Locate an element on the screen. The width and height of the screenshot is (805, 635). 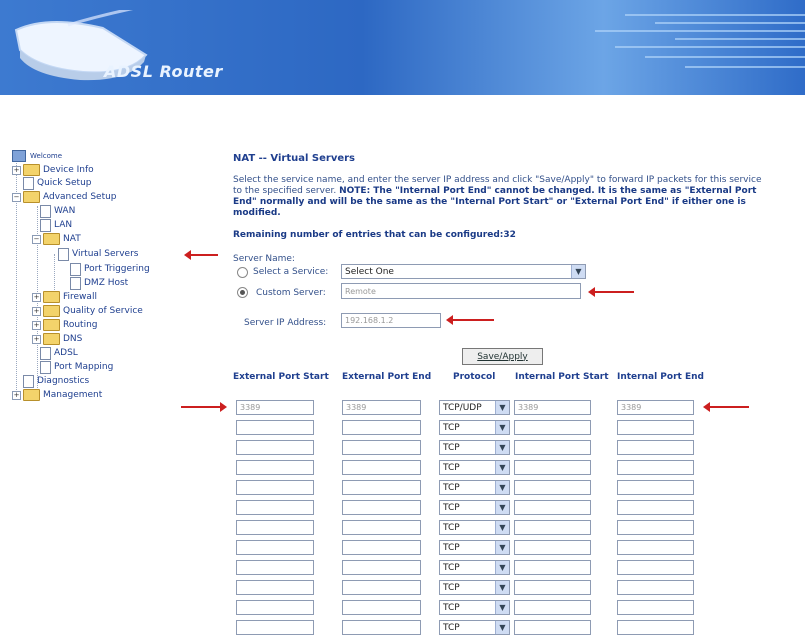
tree-virtual-servers: Virtual Servers is located at coordinates (98, 254).